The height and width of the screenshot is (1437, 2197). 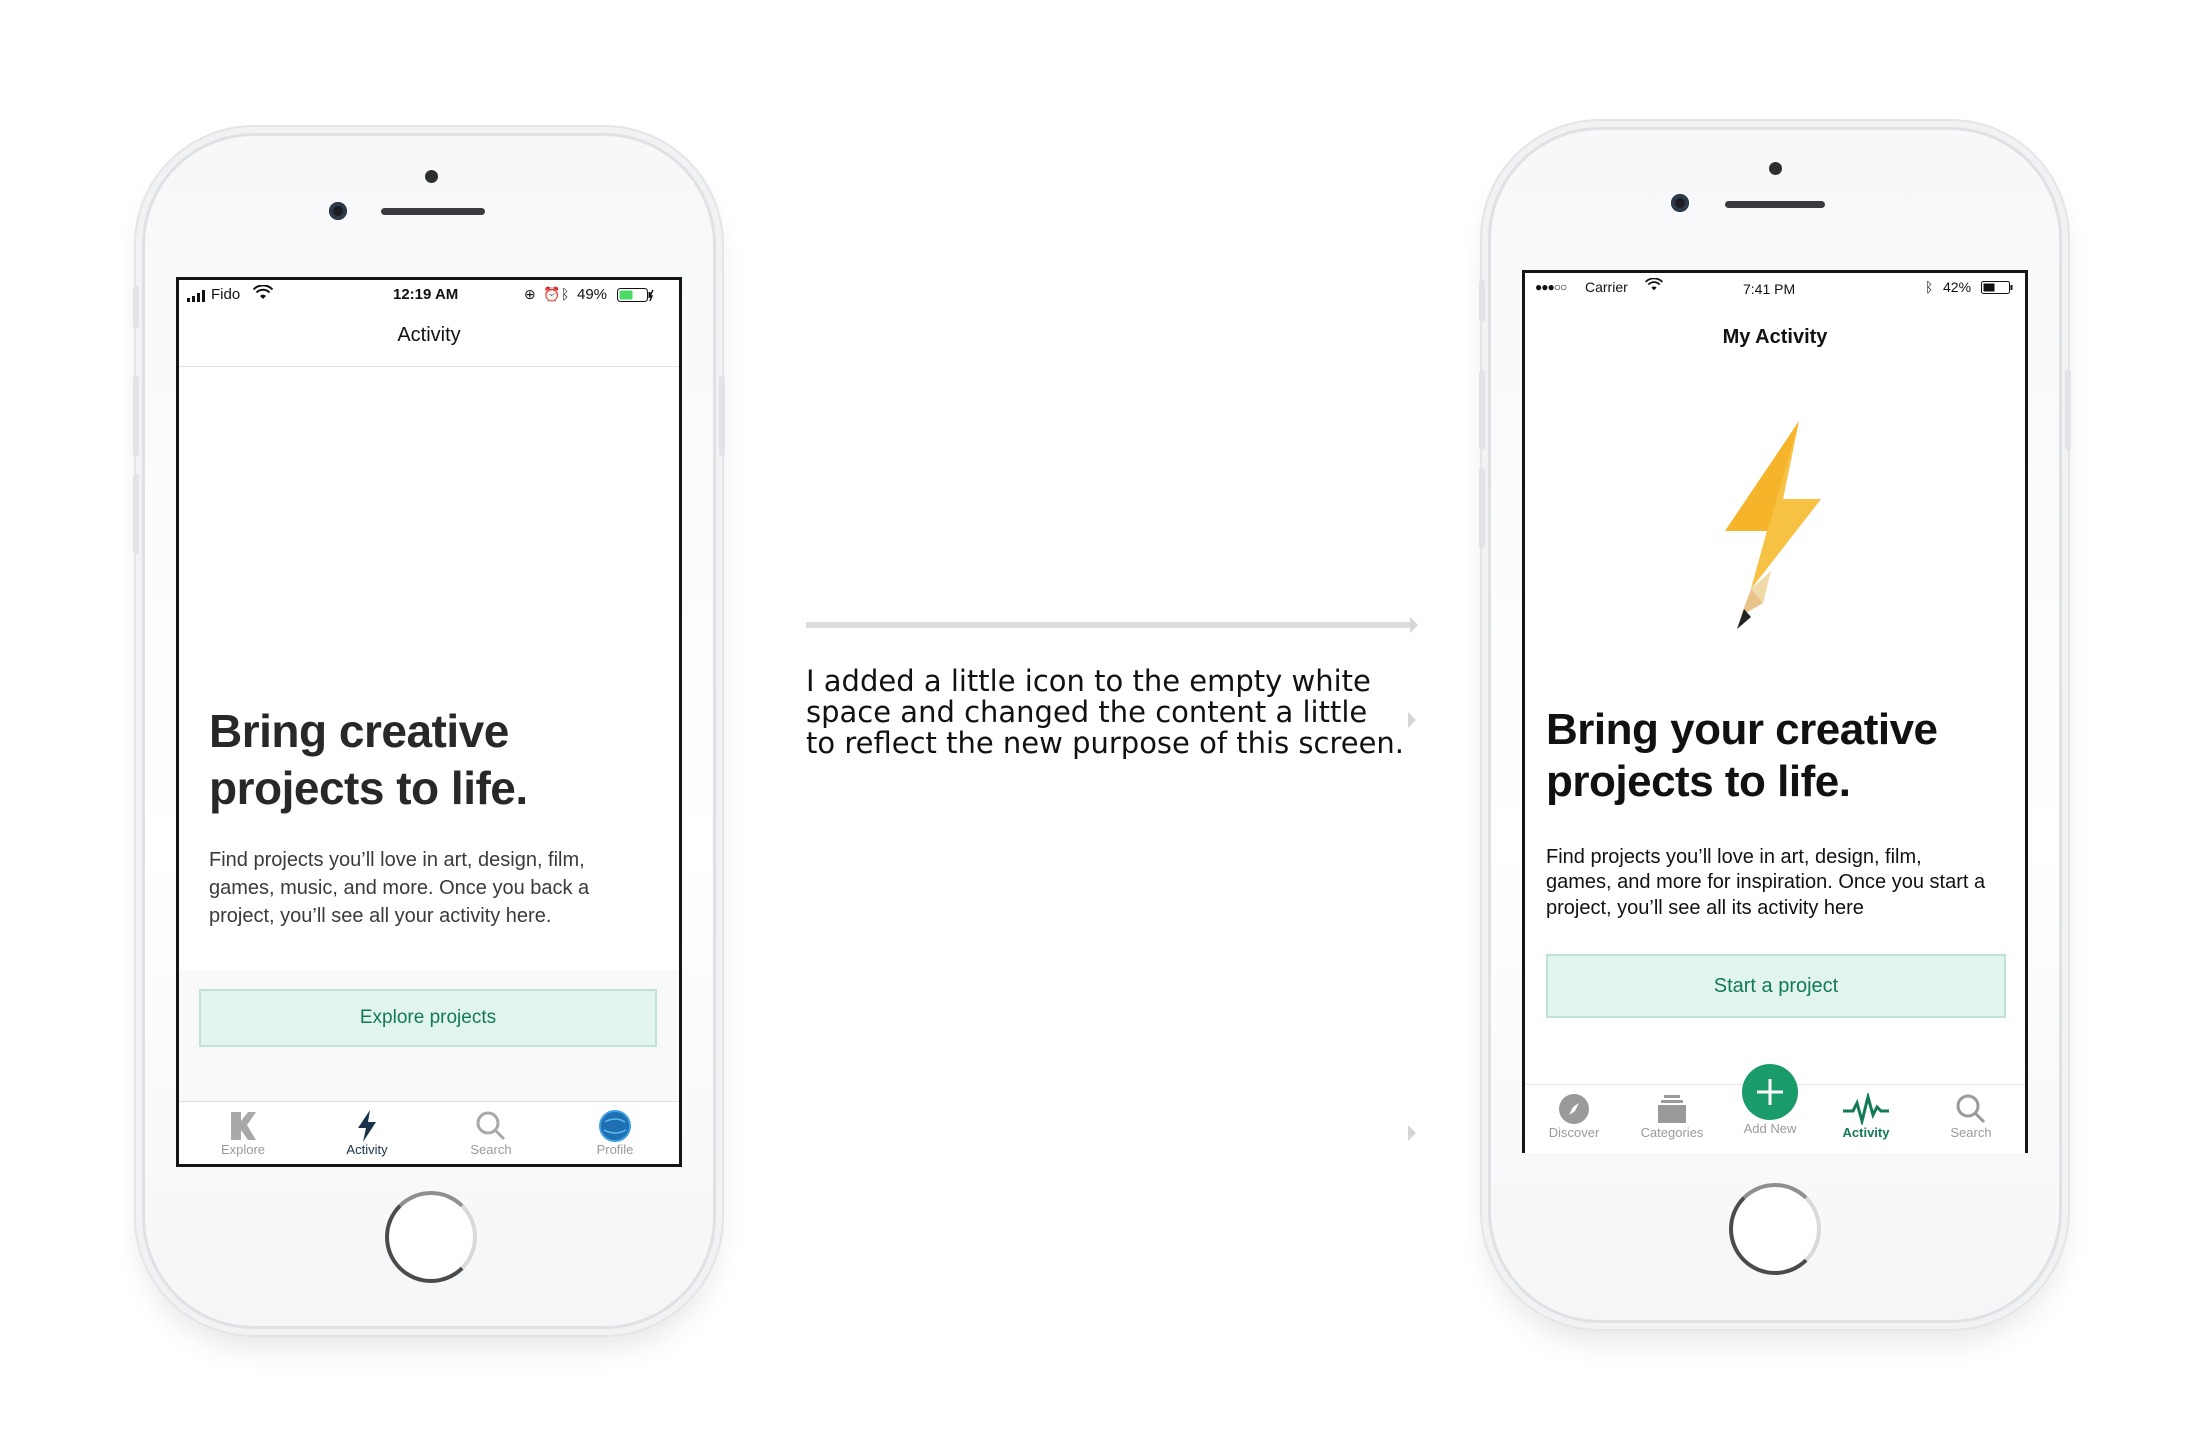 What do you see at coordinates (615, 1126) in the screenshot?
I see `avatar-globe-icon` at bounding box center [615, 1126].